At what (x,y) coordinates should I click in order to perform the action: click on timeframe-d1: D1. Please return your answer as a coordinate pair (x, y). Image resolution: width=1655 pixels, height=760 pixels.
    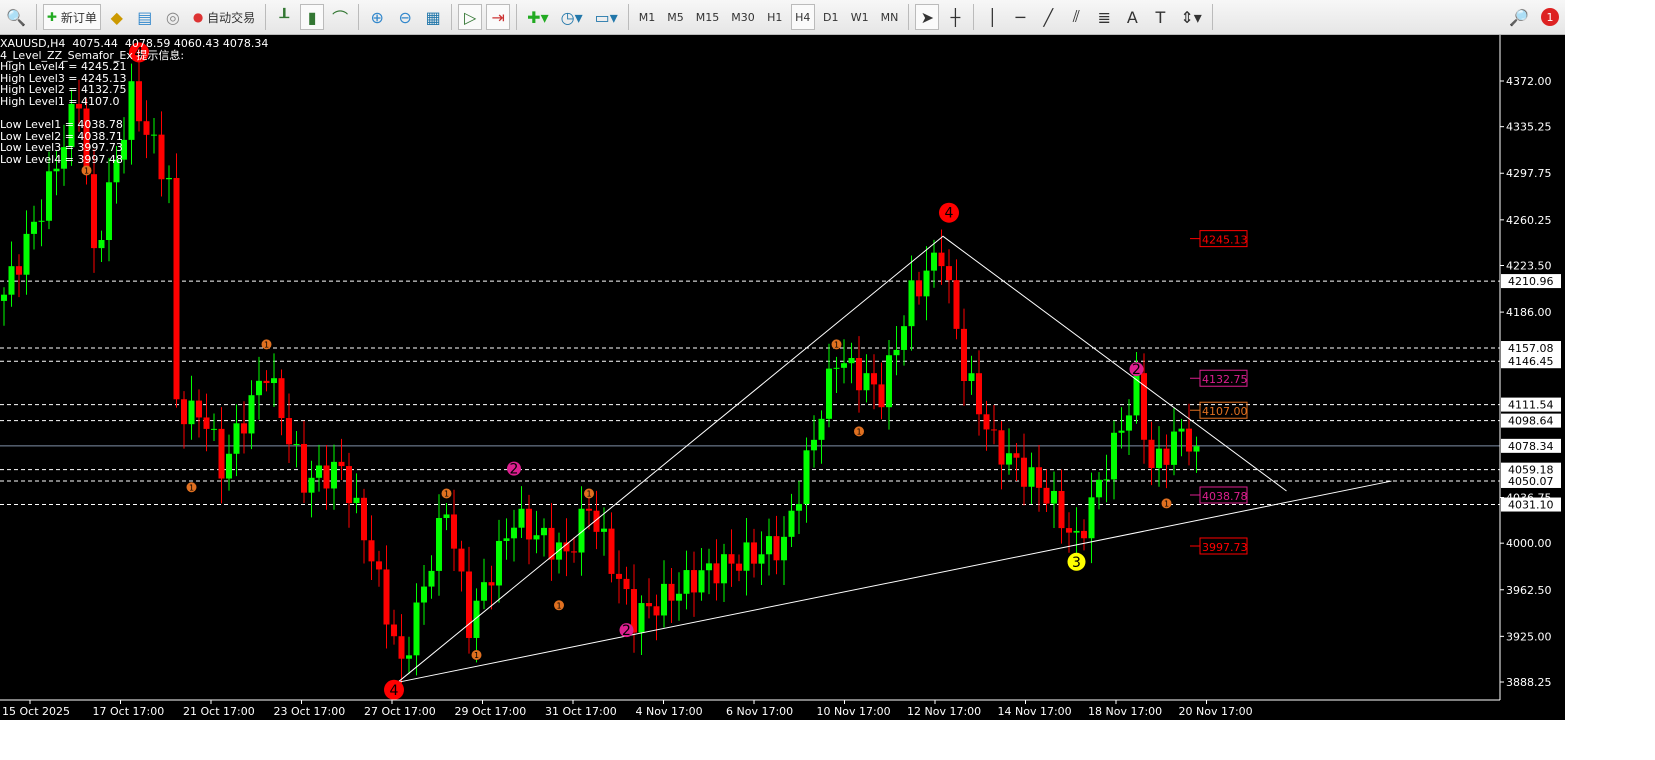
    Looking at the image, I should click on (831, 17).